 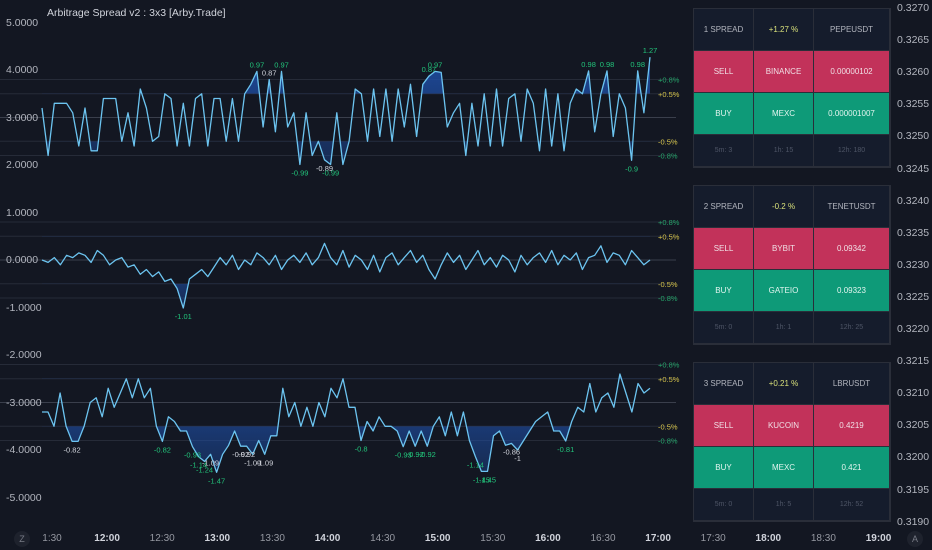 What do you see at coordinates (768, 538) in the screenshot?
I see `time-axis-label: 18:00` at bounding box center [768, 538].